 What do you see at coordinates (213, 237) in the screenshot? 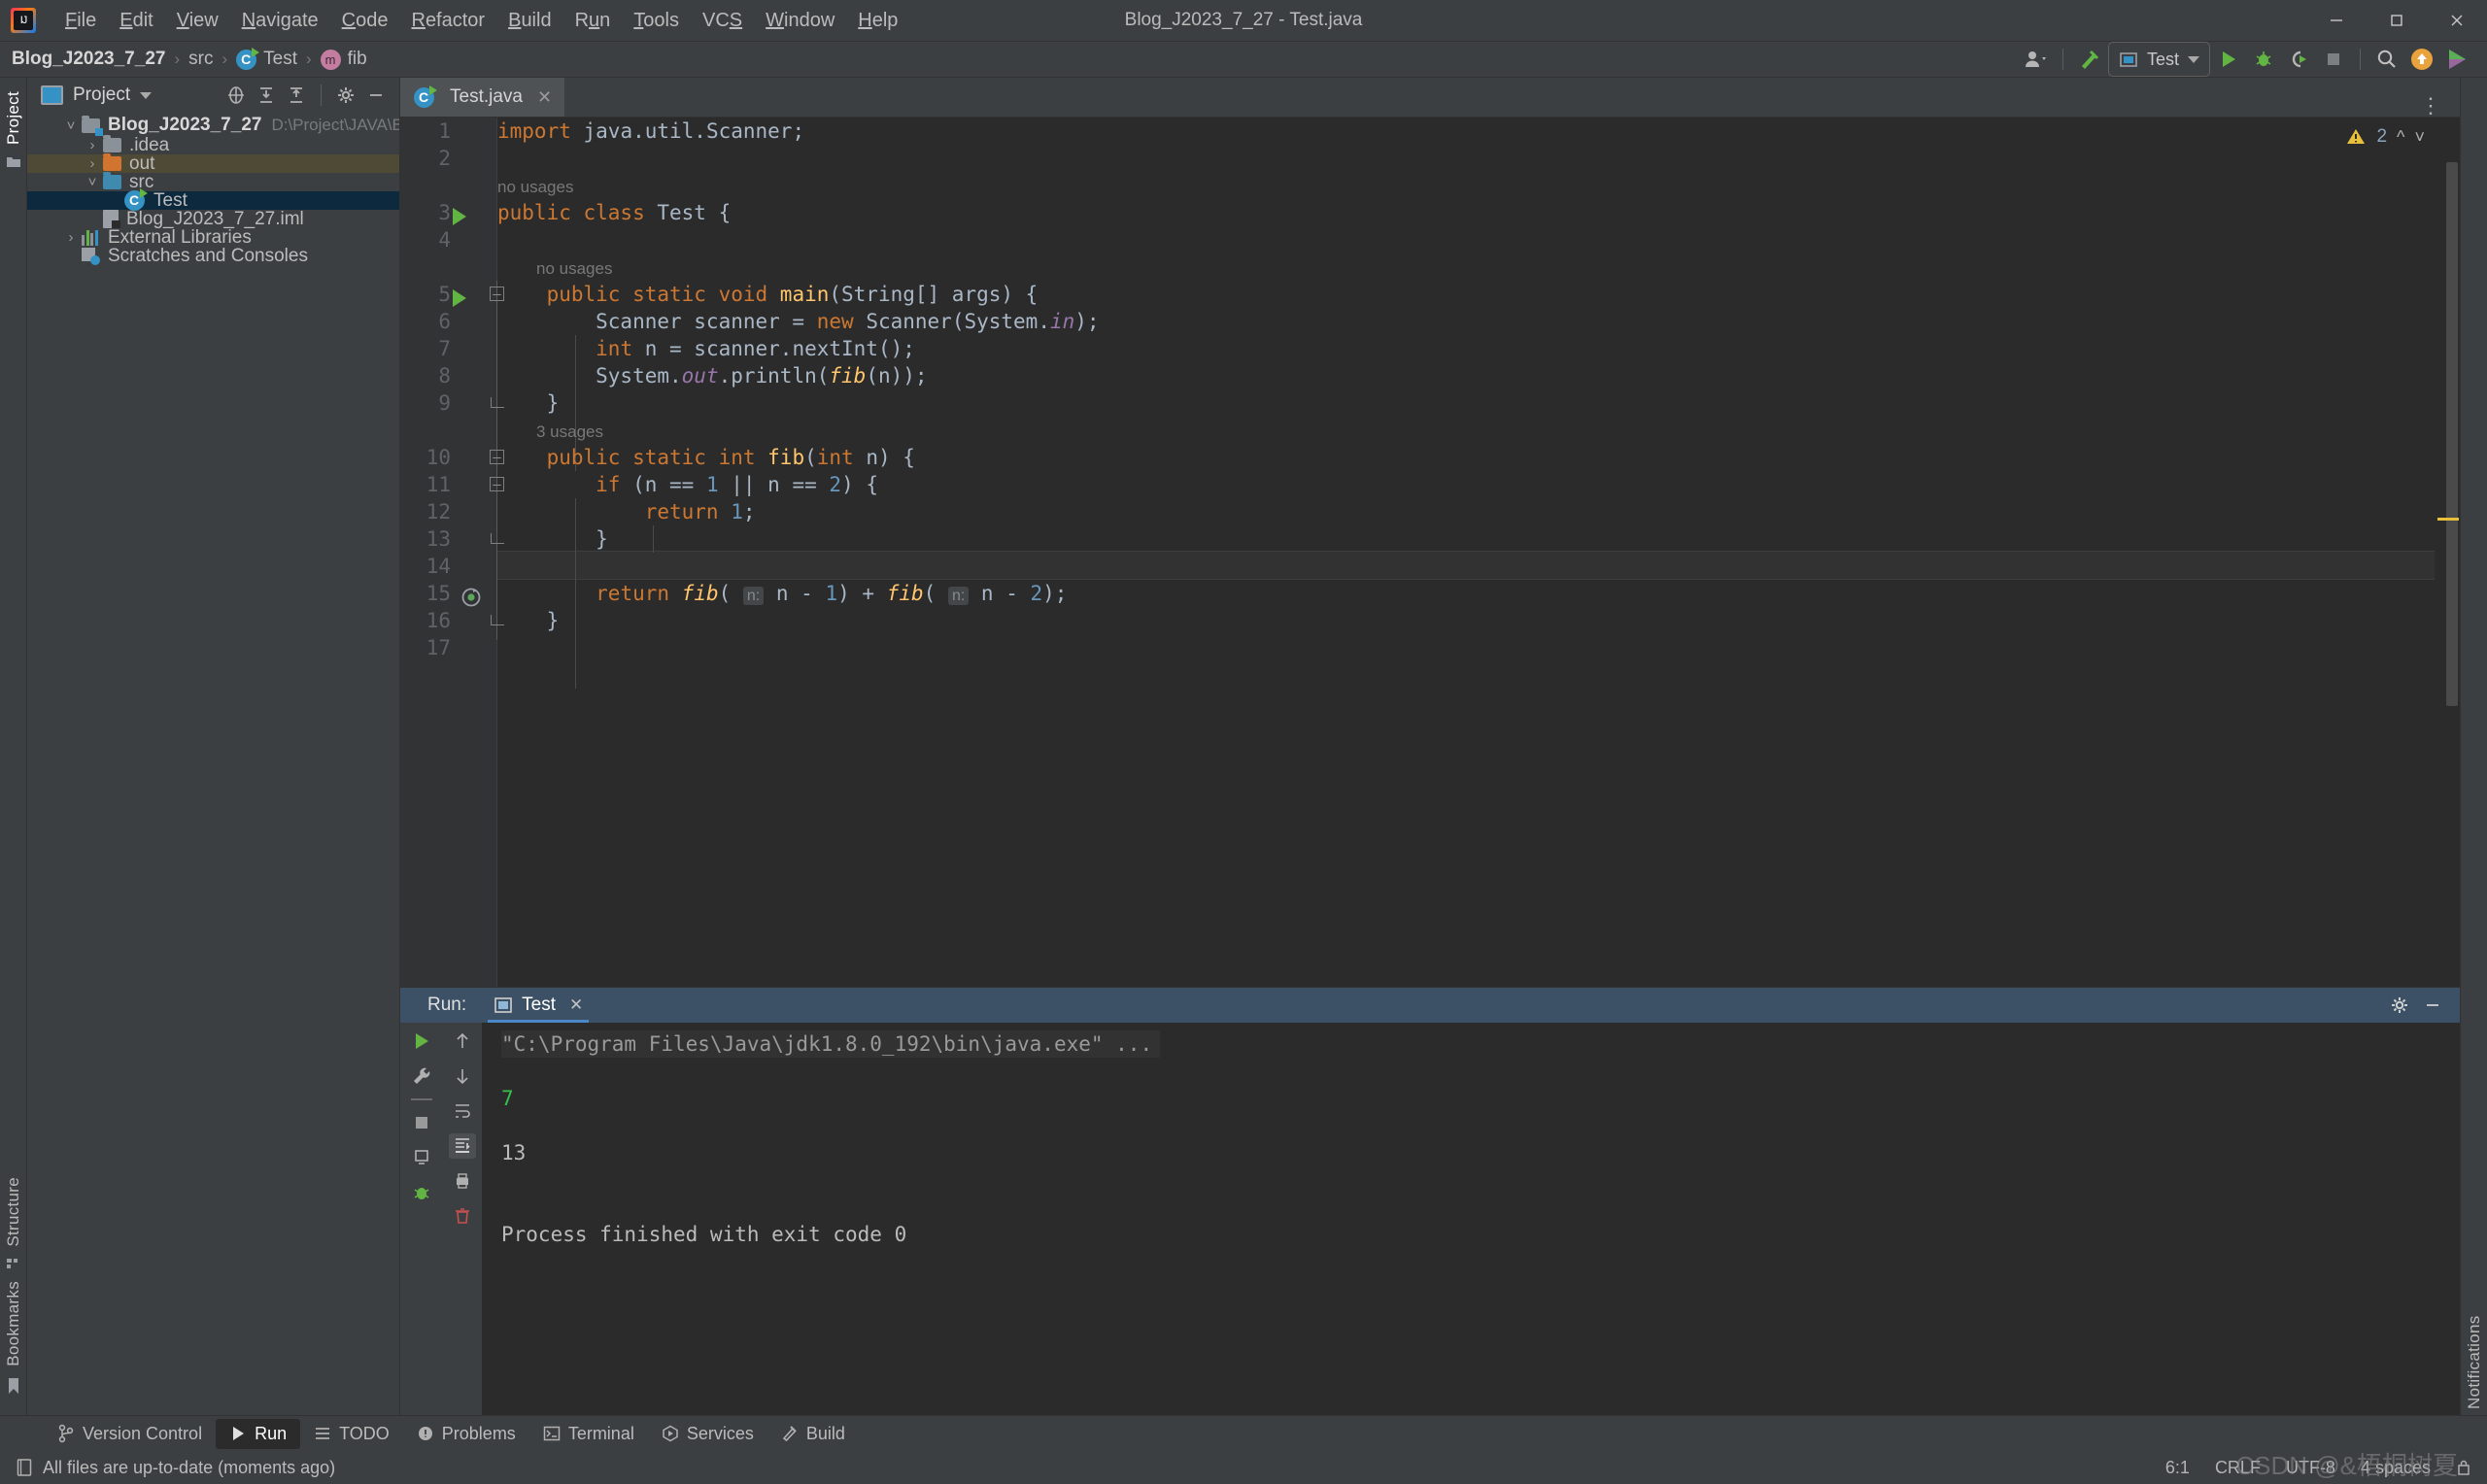
I see `tree-item-external-libraries: › External Libraries` at bounding box center [213, 237].